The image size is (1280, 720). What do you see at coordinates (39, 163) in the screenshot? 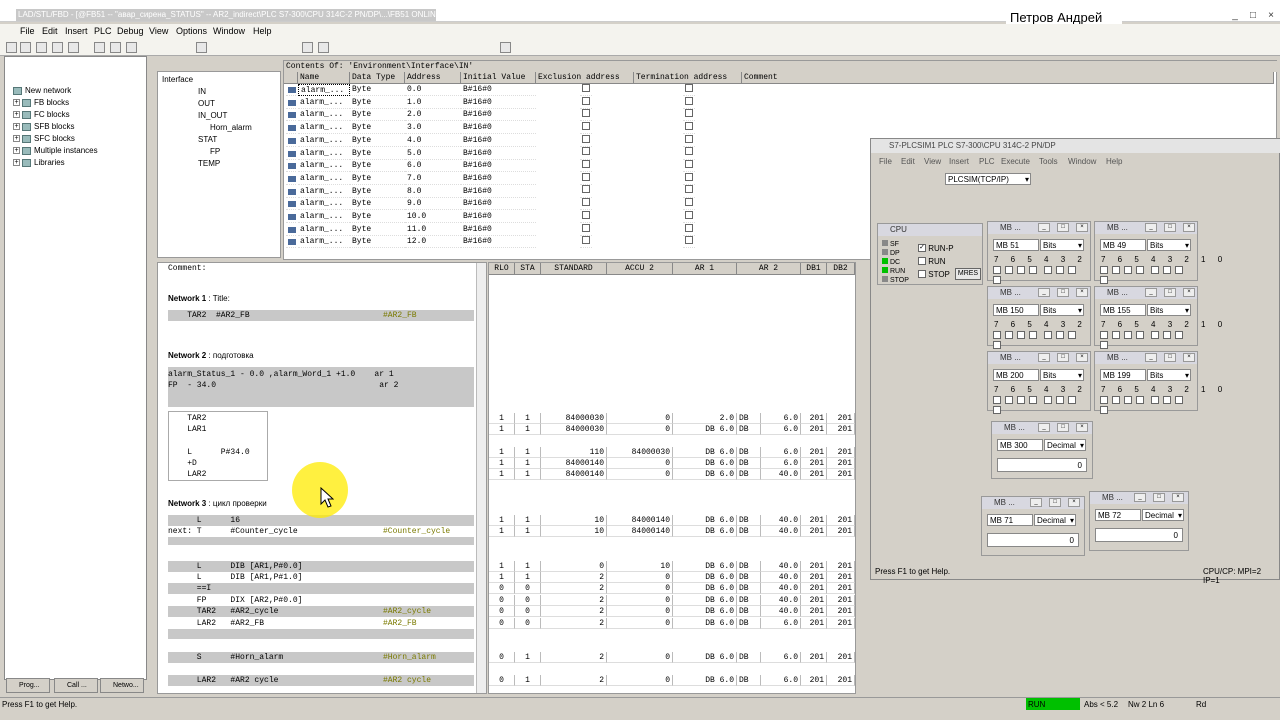
I see `tree-item-libraries: + Libraries` at bounding box center [39, 163].